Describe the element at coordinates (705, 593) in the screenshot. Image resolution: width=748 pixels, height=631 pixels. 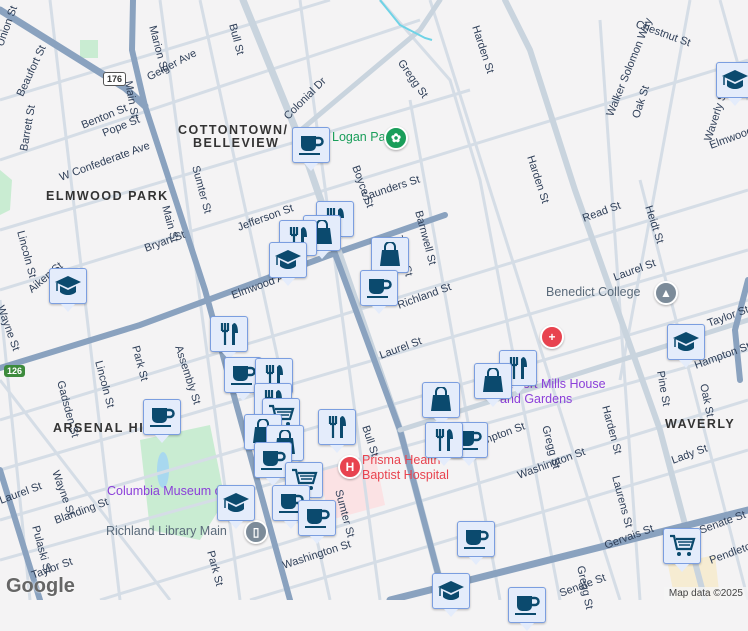
I see `map-attribution: Map data ©2025` at that location.